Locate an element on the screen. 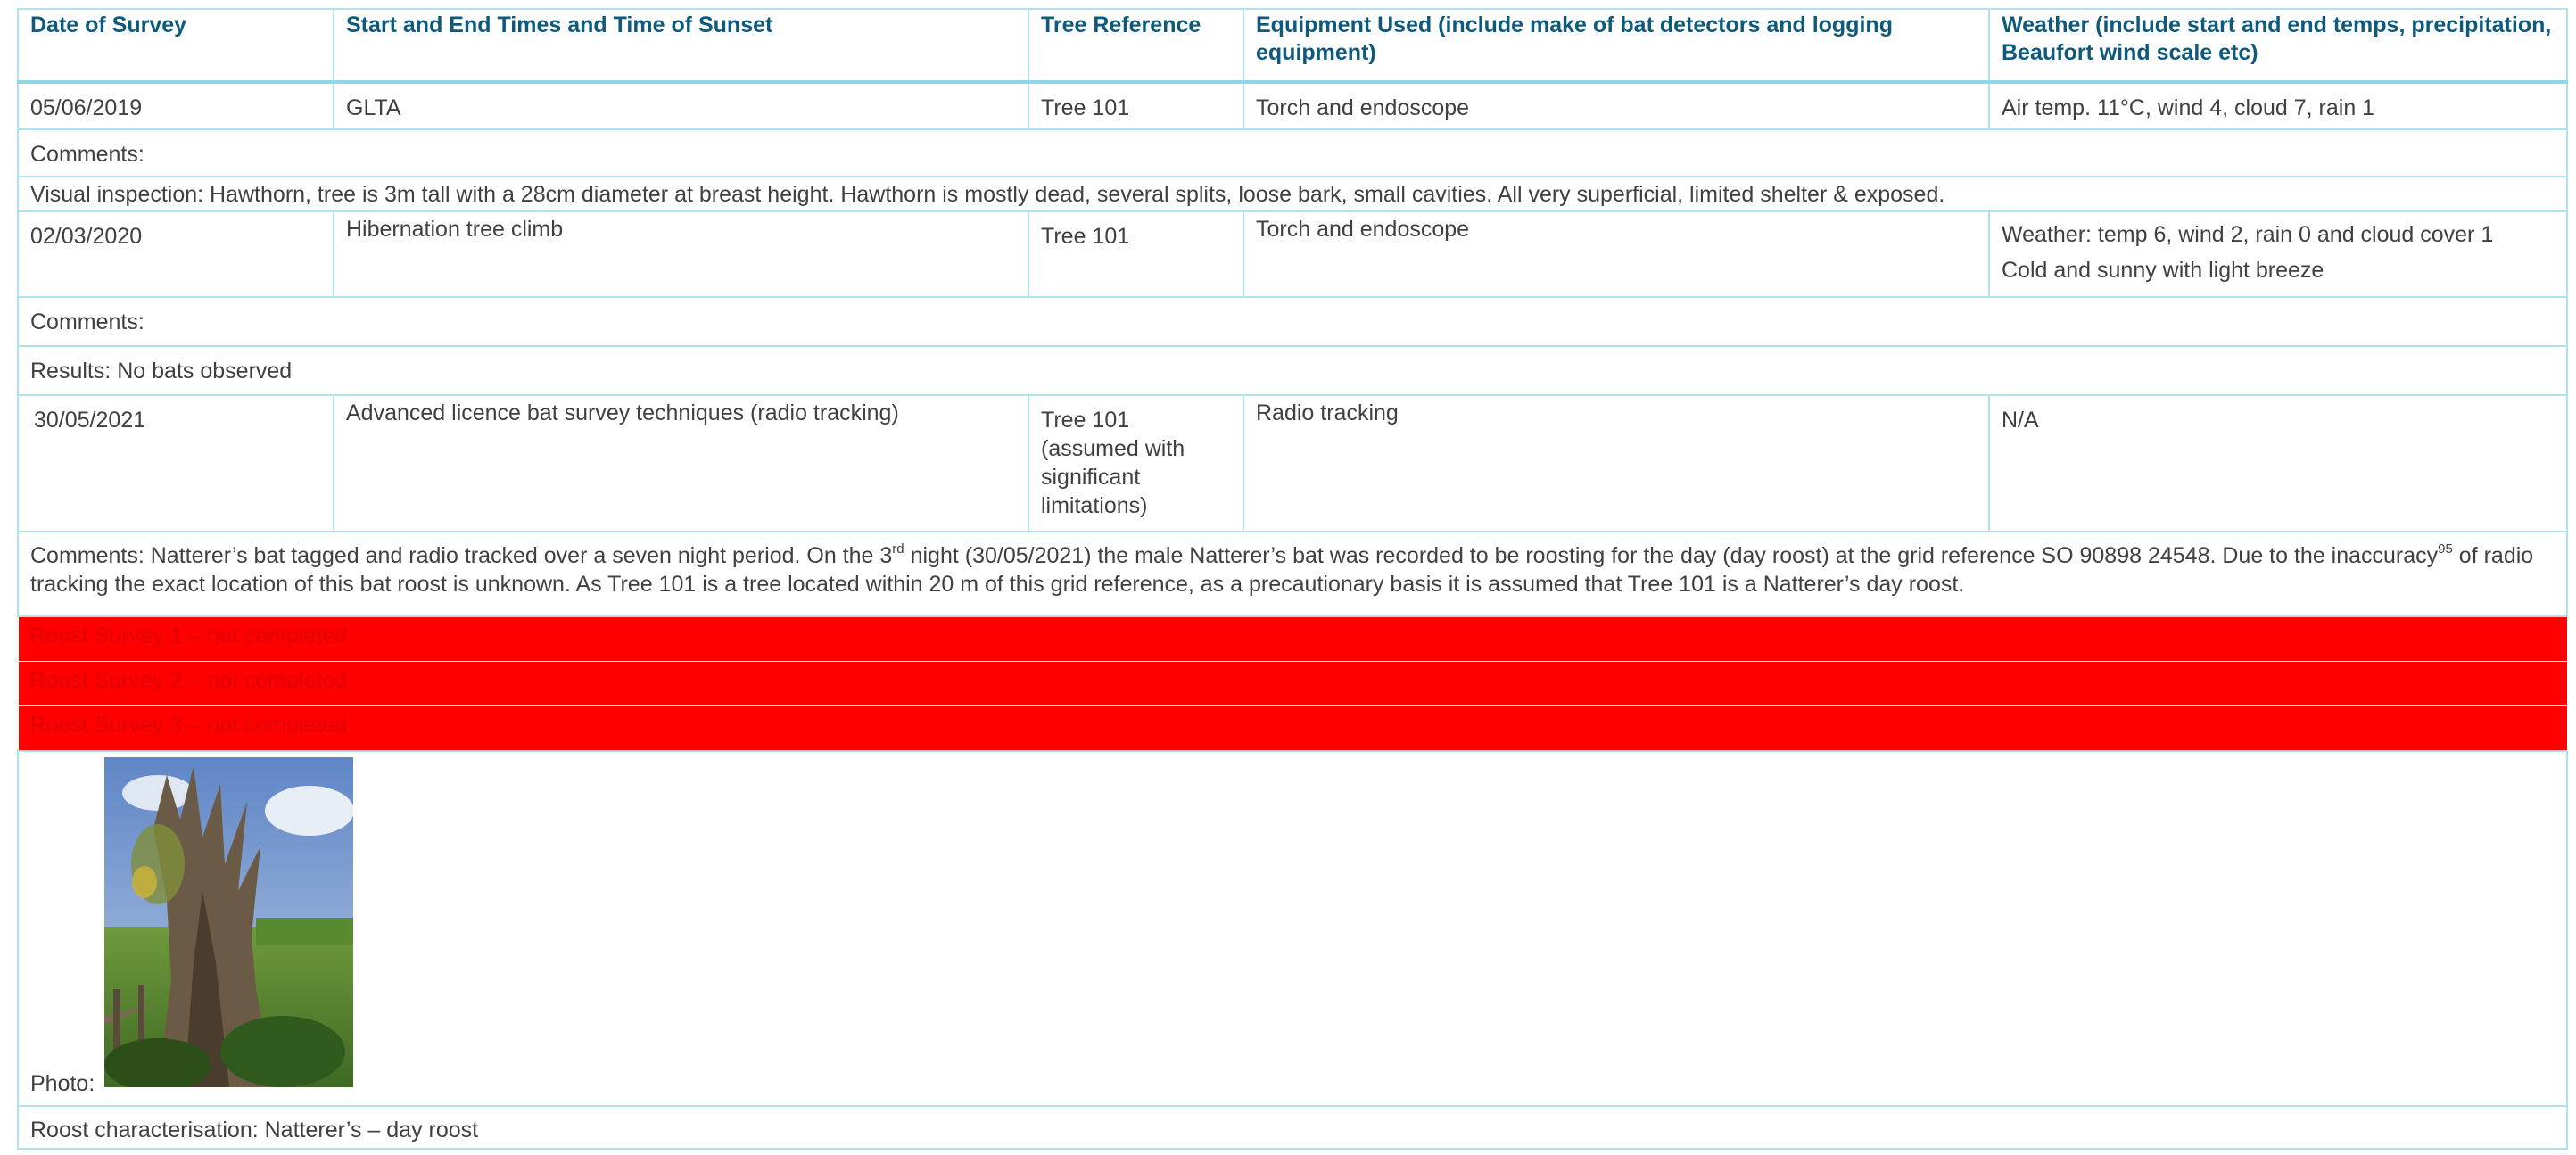 The width and height of the screenshot is (2576, 1155). roost-survey-row: Roost Survey 1 – not completed is located at coordinates (1292, 638).